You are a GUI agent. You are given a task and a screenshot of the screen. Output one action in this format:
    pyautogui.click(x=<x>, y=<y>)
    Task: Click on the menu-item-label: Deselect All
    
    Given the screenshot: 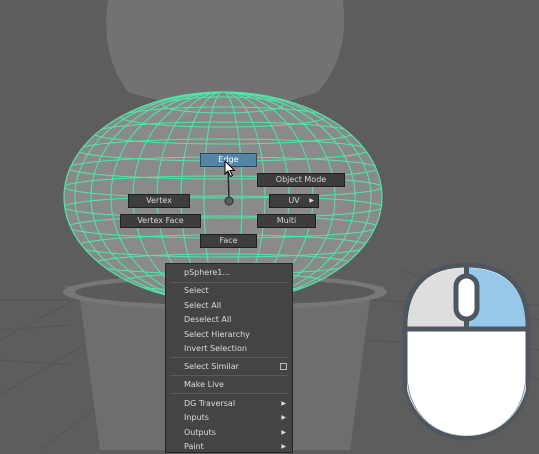 What is the action you would take?
    pyautogui.click(x=208, y=319)
    